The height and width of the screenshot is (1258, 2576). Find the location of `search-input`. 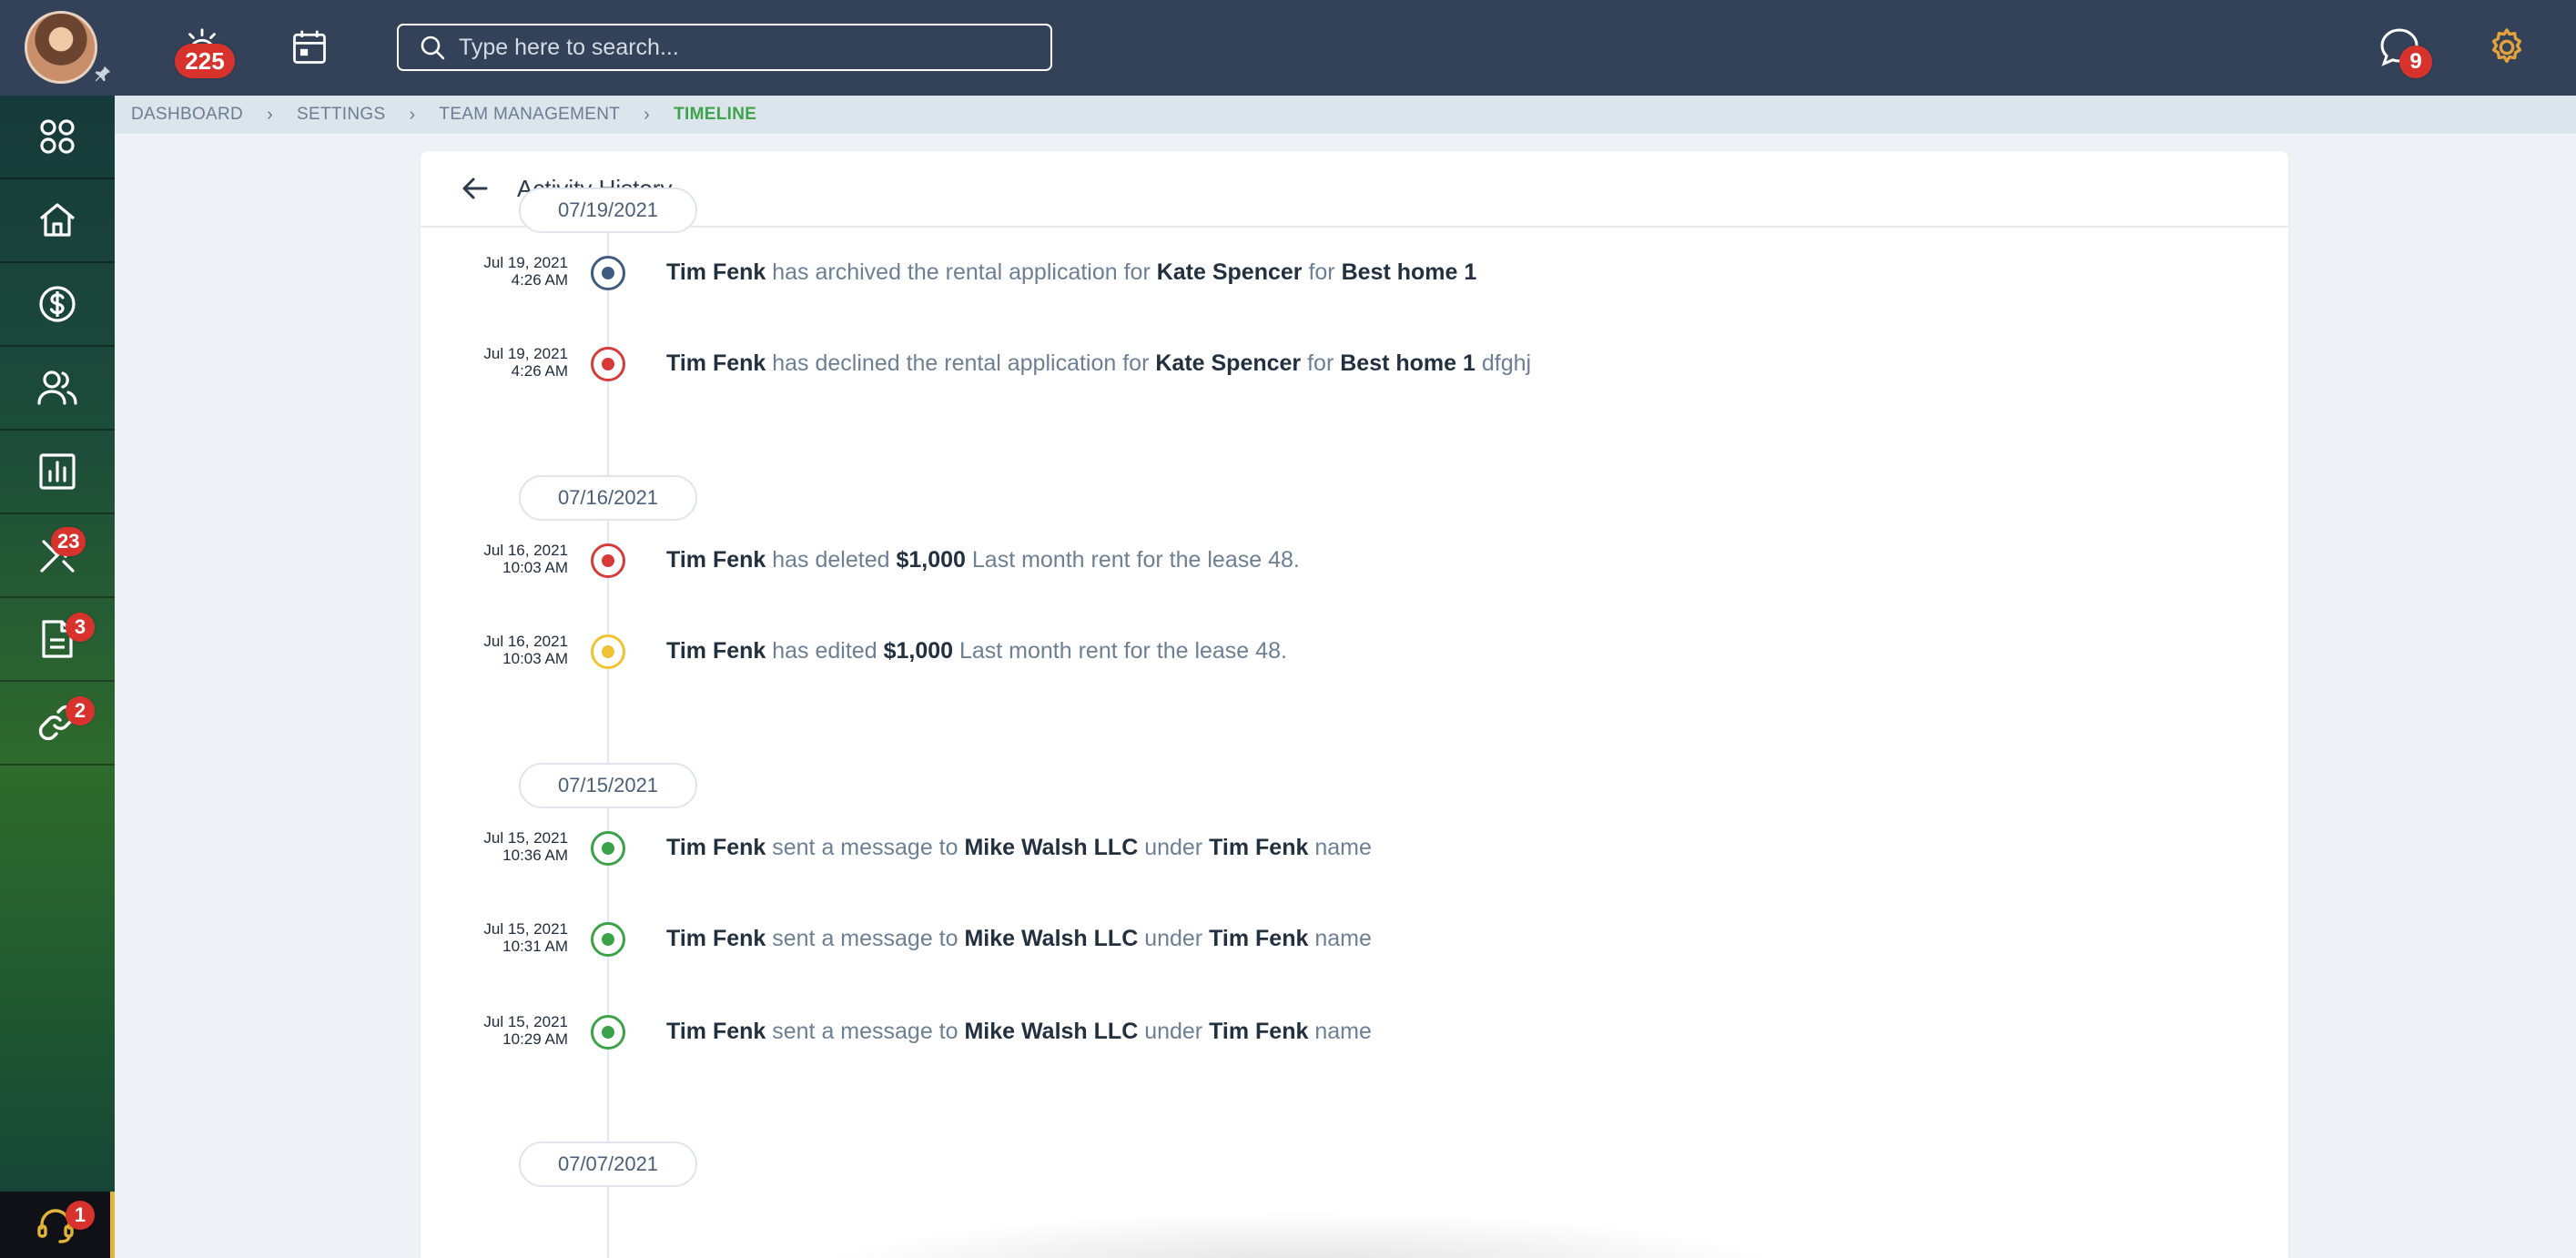

search-input is located at coordinates (750, 47).